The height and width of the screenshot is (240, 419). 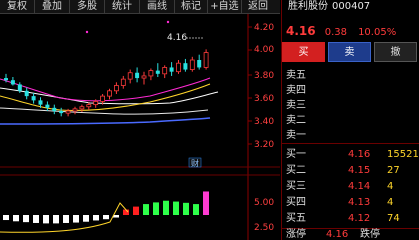 What do you see at coordinates (87, 32) in the screenshot?
I see `event-dot` at bounding box center [87, 32].